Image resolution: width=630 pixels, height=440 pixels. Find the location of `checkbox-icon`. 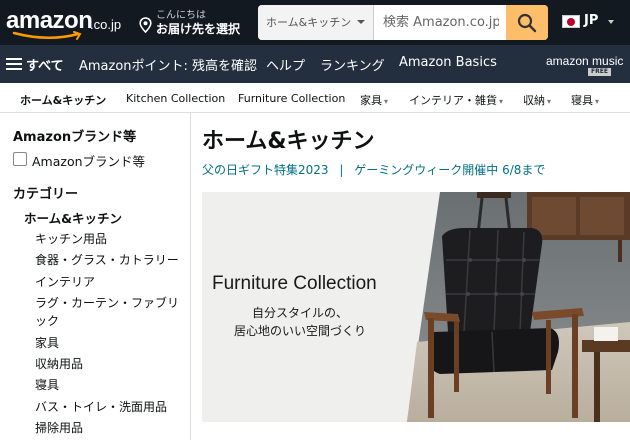

checkbox-icon is located at coordinates (20, 159).